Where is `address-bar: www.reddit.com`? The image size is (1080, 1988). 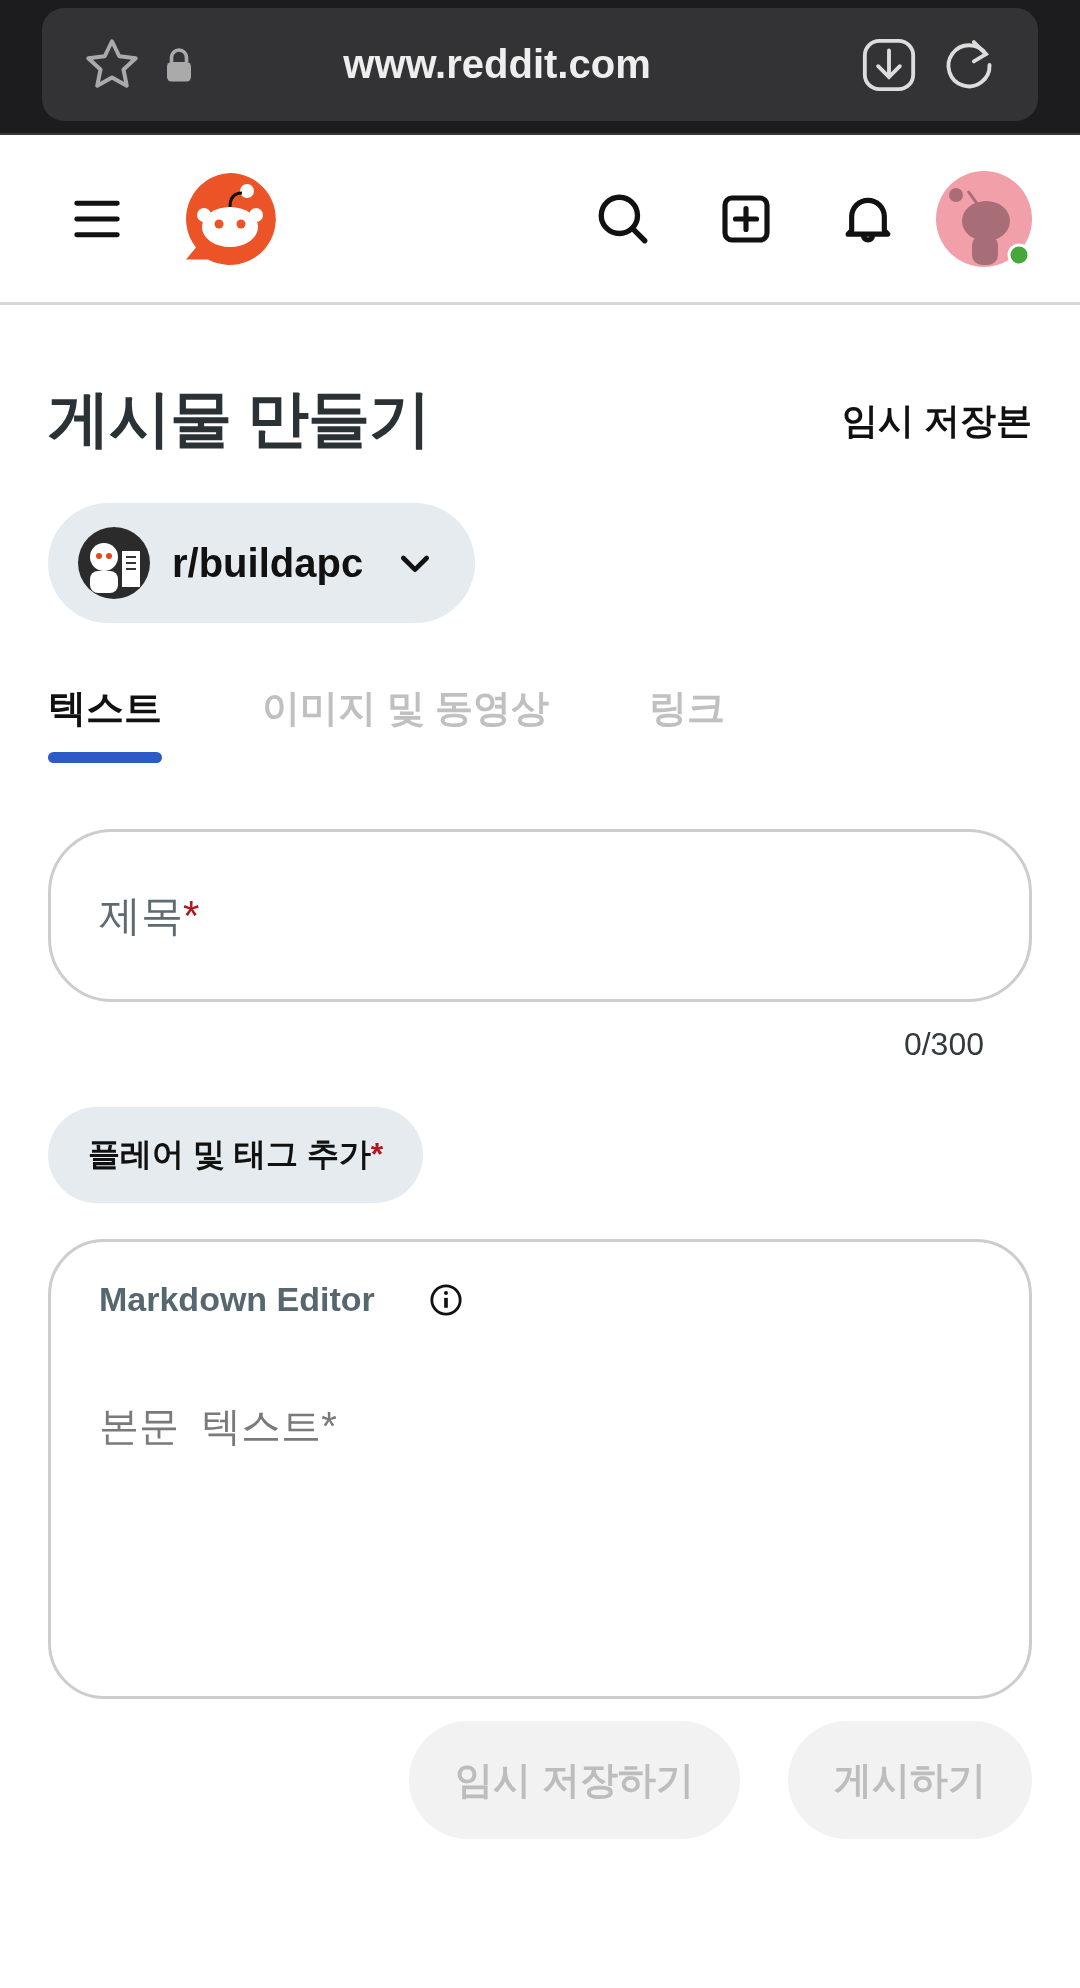
address-bar: www.reddit.com is located at coordinates (540, 64).